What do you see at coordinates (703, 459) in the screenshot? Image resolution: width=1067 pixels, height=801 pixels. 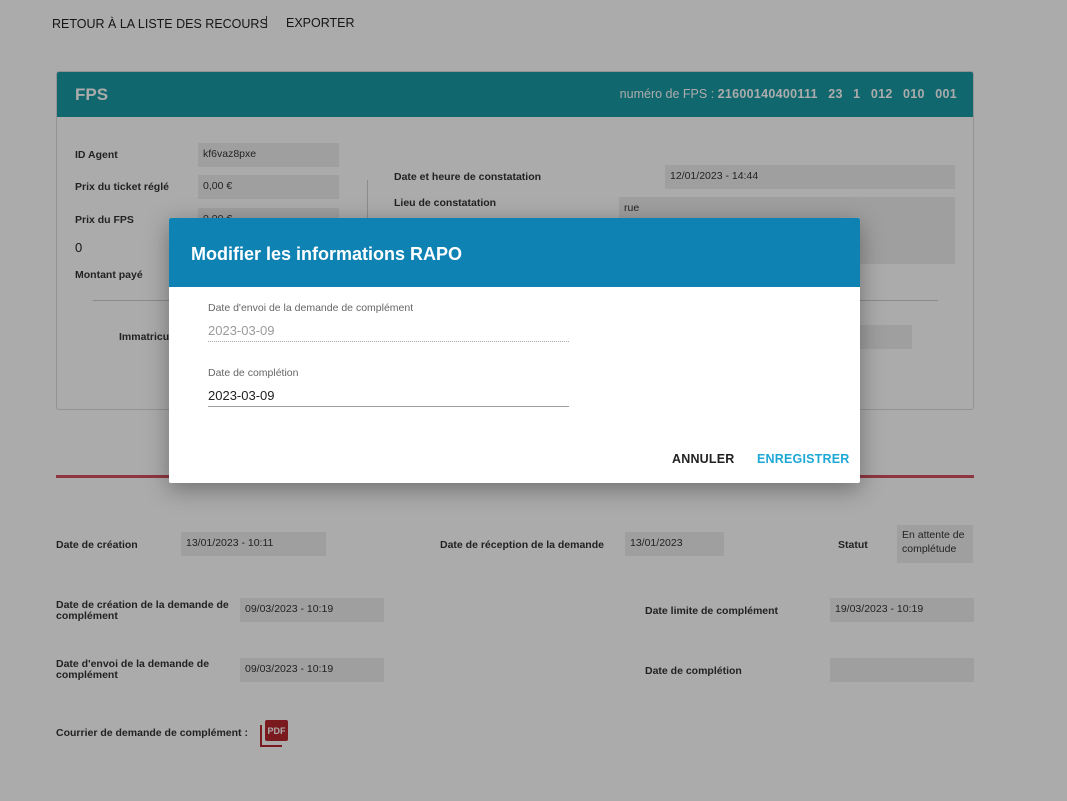 I see `cancel-button: ANNULER` at bounding box center [703, 459].